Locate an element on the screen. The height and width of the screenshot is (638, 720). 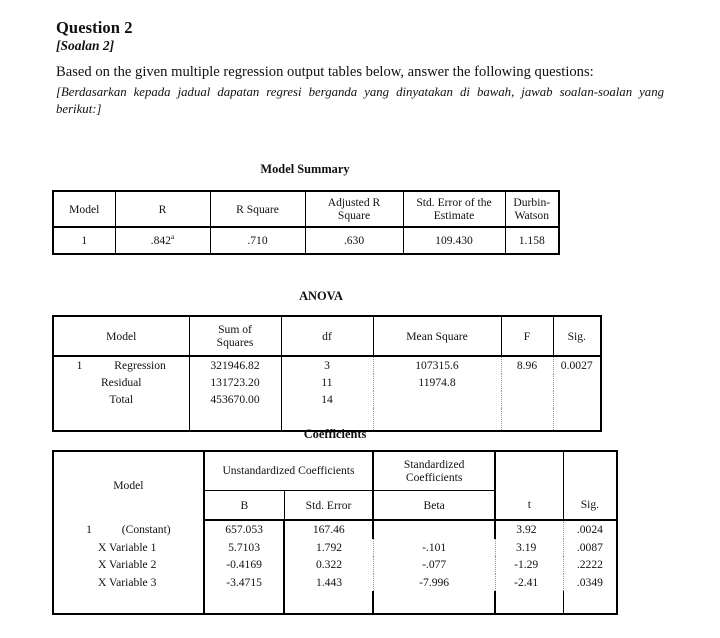
cell-b: 5.7103 is located at coordinates (244, 547).